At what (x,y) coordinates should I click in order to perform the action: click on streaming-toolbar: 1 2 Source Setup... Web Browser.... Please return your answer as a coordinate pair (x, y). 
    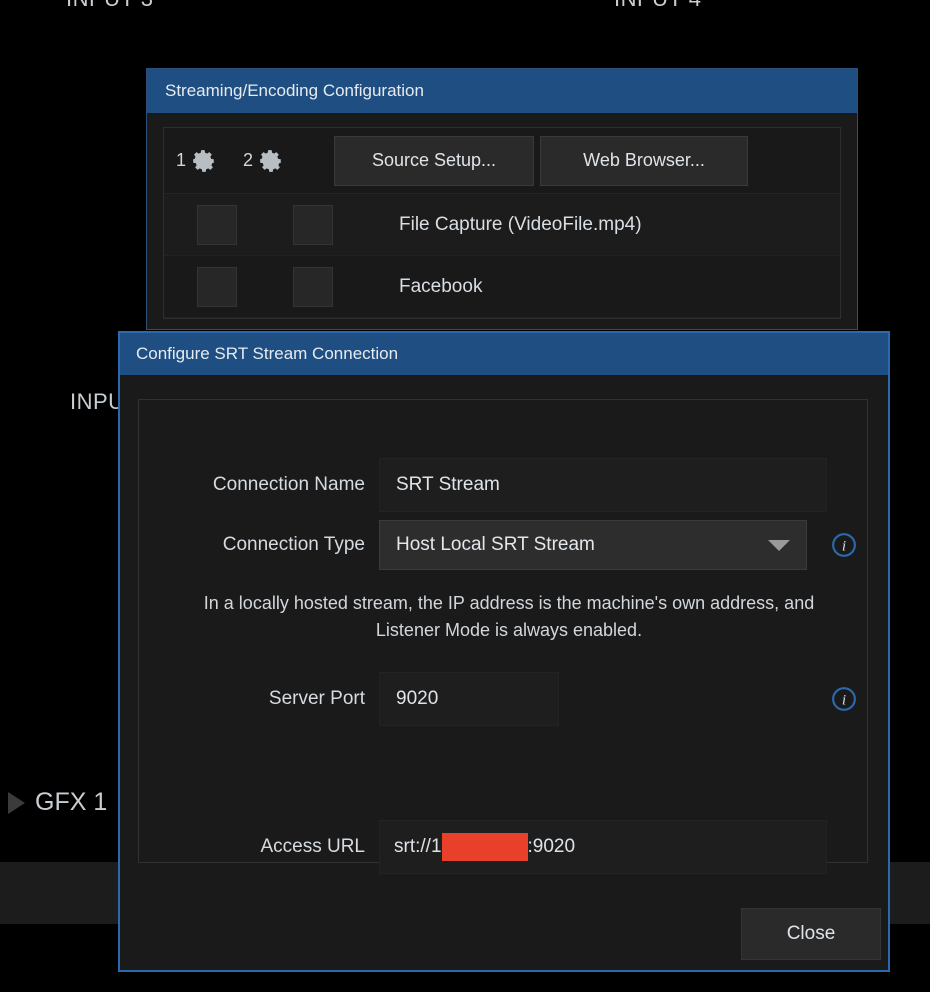
    Looking at the image, I should click on (502, 161).